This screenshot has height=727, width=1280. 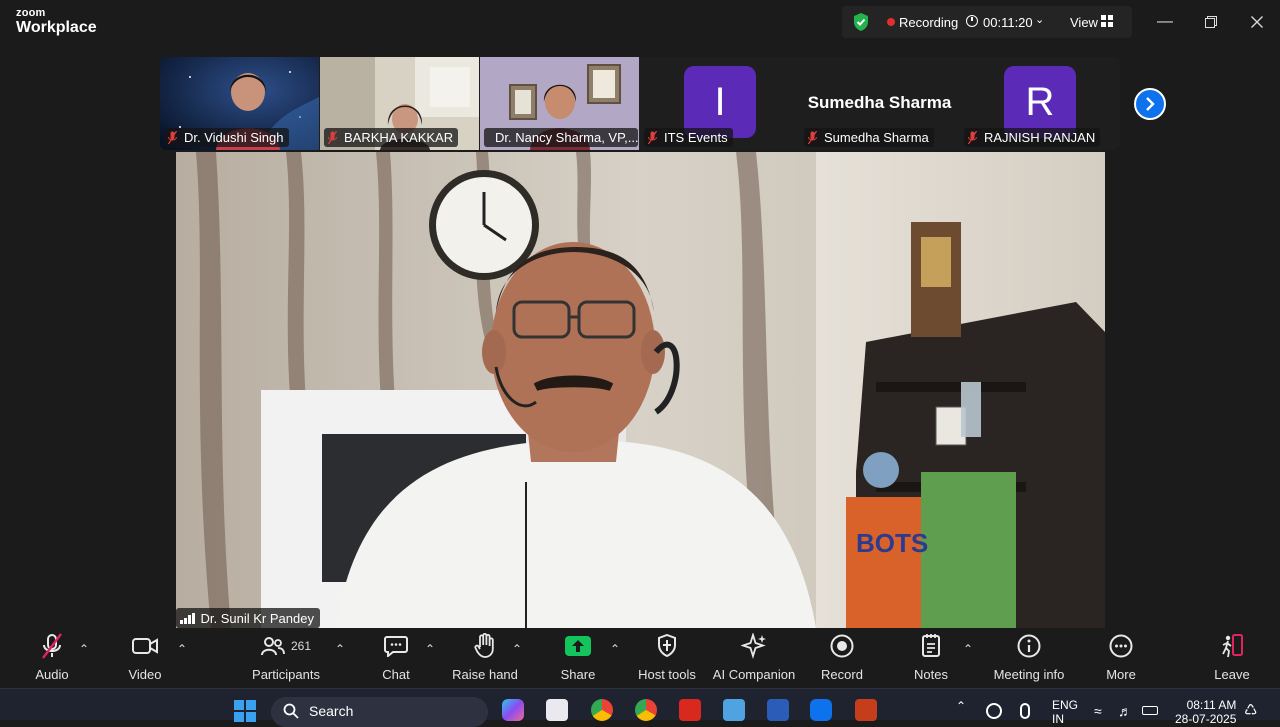 What do you see at coordinates (1098, 711) in the screenshot?
I see `wifi-icon: ≈` at bounding box center [1098, 711].